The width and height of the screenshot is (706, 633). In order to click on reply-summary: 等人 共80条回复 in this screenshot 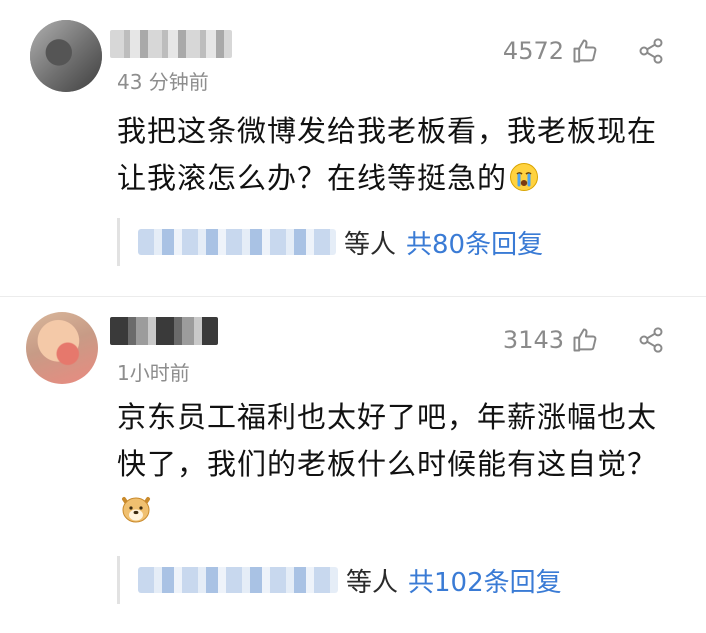, I will do `click(330, 242)`.